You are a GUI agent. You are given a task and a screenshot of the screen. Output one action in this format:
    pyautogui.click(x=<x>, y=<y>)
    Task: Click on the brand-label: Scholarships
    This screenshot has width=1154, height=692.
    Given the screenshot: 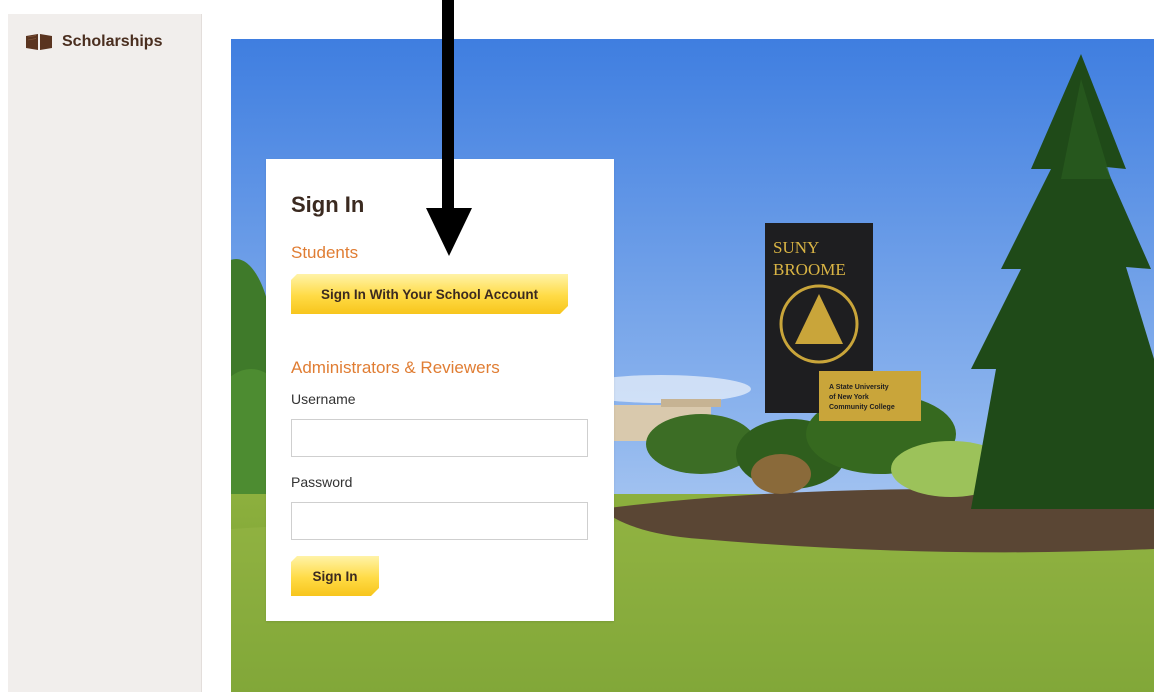 What is the action you would take?
    pyautogui.click(x=112, y=41)
    